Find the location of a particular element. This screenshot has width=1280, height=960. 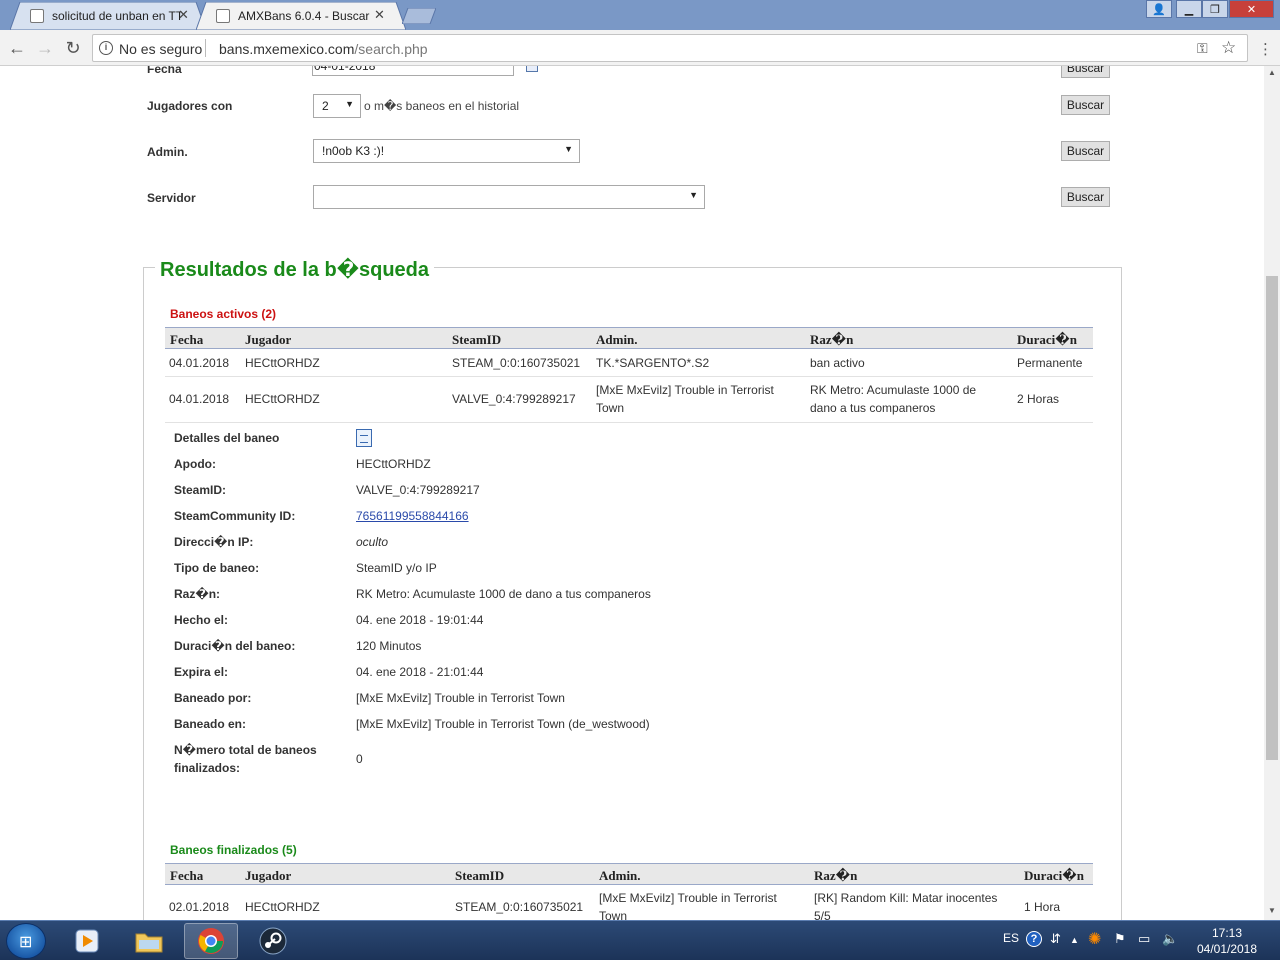

tab-title: AMXBans 6.0.4 - Buscar is located at coordinates (304, 16).